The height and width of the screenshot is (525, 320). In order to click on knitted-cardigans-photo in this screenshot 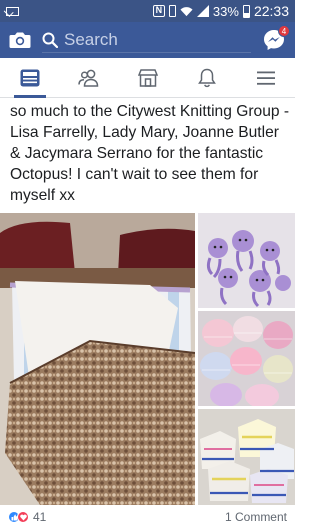, I will do `click(246, 457)`.